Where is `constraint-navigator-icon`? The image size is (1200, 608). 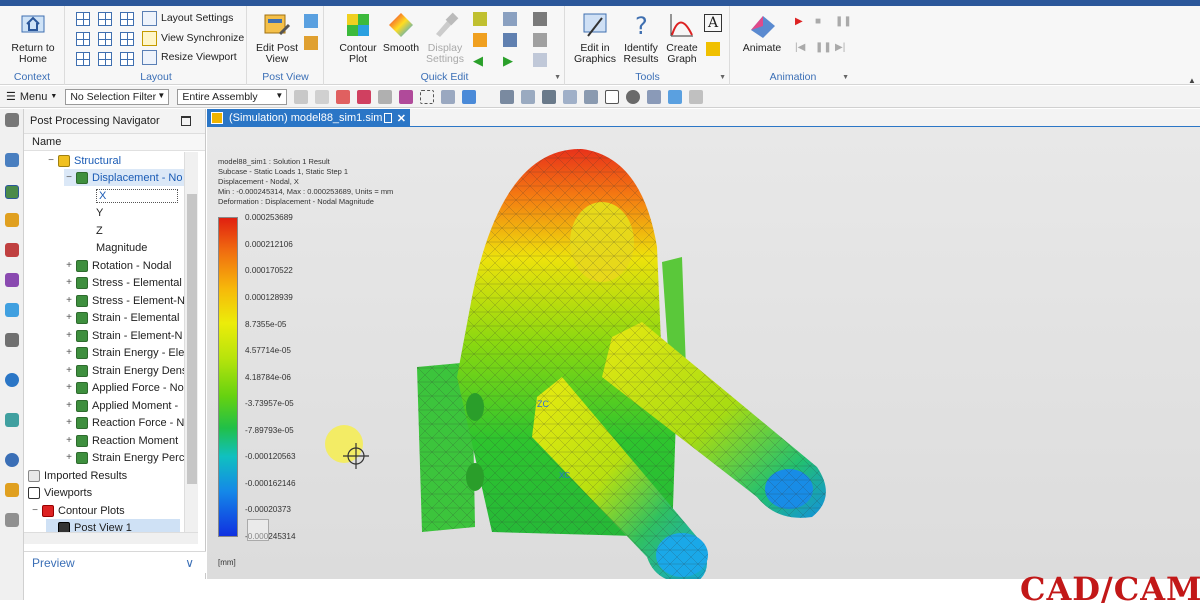
constraint-navigator-icon is located at coordinates (12, 280).